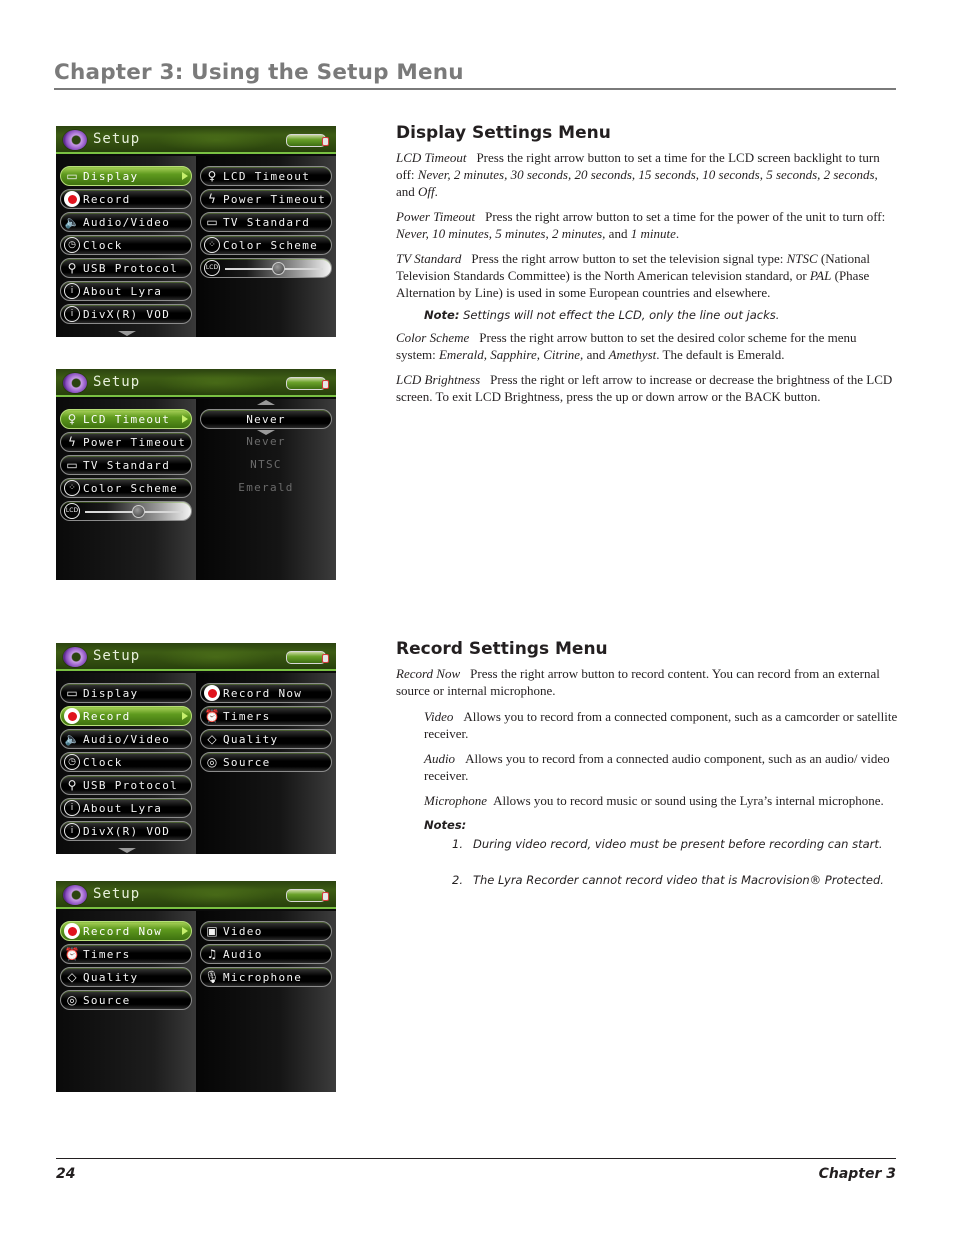 This screenshot has width=954, height=1235. Describe the element at coordinates (266, 176) in the screenshot. I see `submenu-item-lcd-timeout: ♀ LCD Timeout` at that location.